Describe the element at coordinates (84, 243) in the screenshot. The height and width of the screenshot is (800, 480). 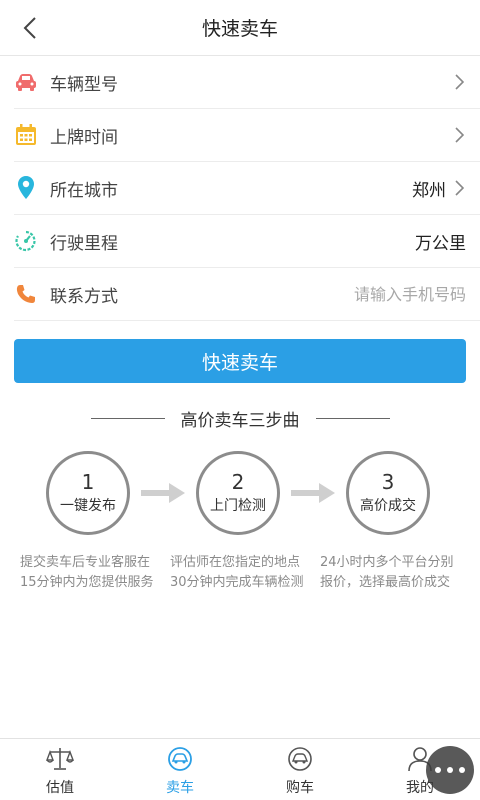
I see `form-label: 行驶里程` at that location.